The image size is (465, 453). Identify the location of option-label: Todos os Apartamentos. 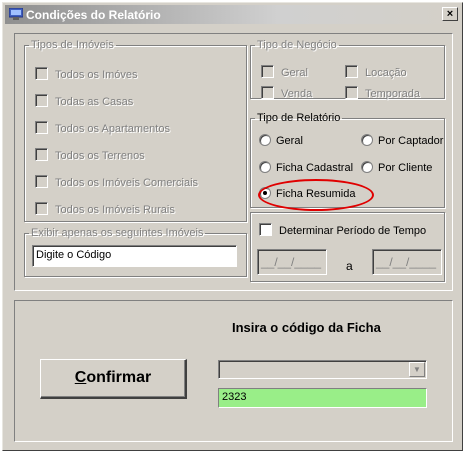
(112, 129).